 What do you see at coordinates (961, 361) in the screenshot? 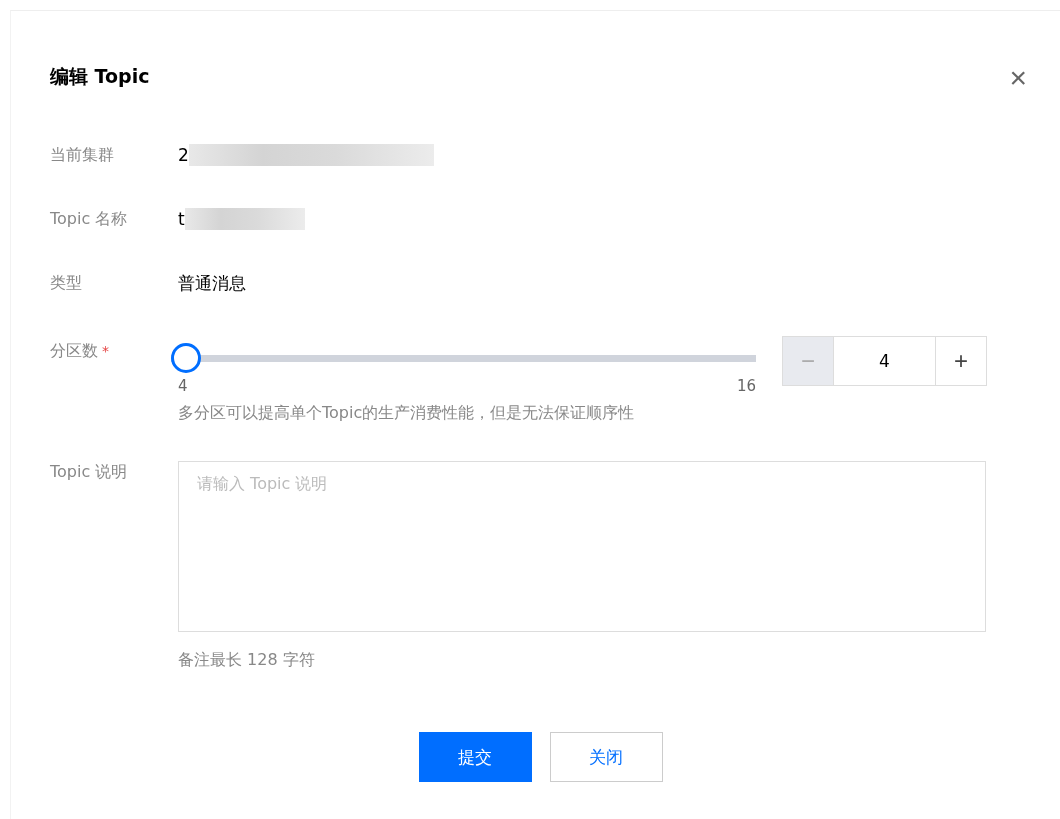
I see `increment-button: +` at bounding box center [961, 361].